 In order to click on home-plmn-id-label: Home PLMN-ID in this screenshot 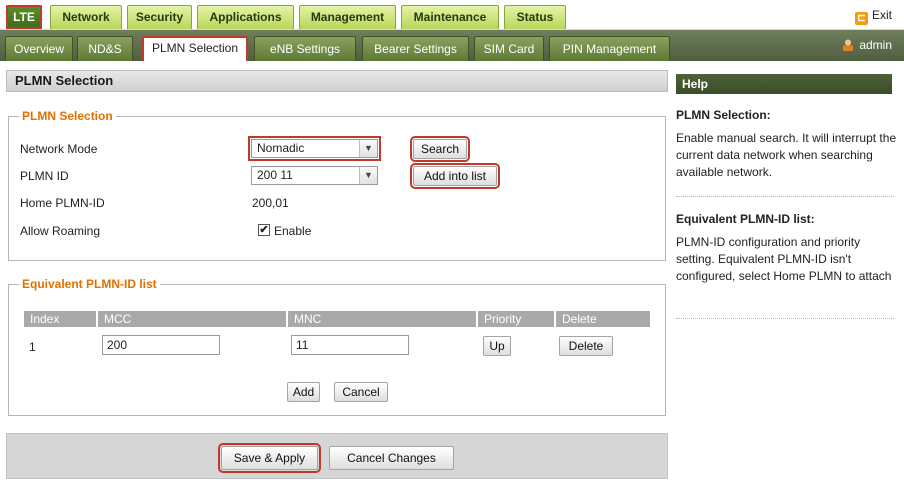, I will do `click(62, 203)`.